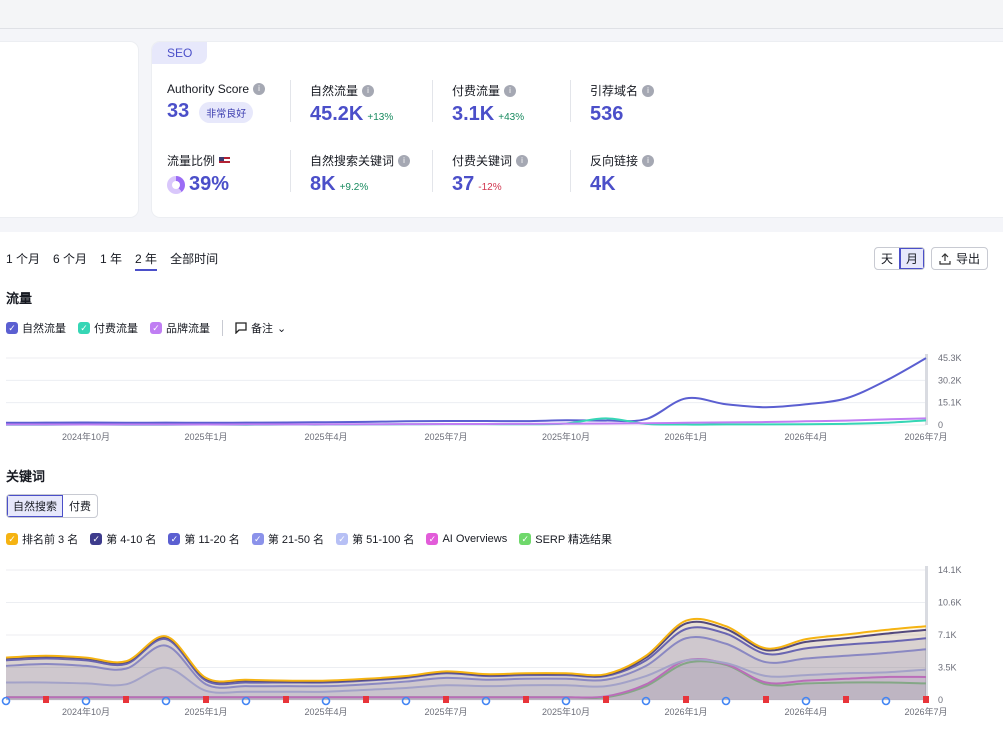 The height and width of the screenshot is (740, 1003). I want to click on metric-traffic-share: 流量比例 39%, so click(199, 174).